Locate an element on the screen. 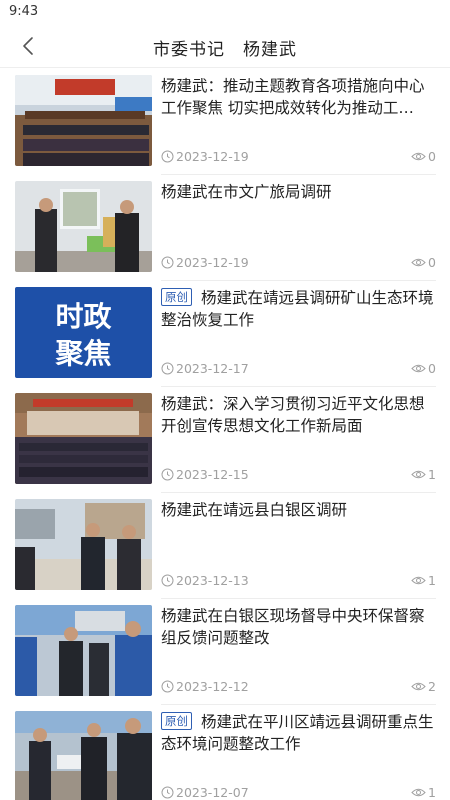 The image size is (450, 800). meeting-hall-photo is located at coordinates (83, 120).